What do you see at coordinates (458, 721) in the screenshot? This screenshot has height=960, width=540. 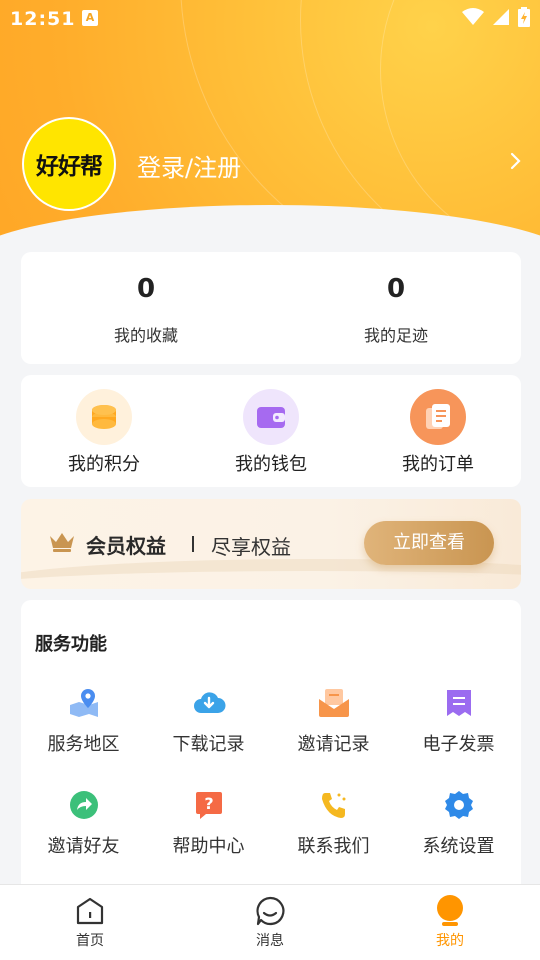 I see `e-invoice-button: 电子发票` at bounding box center [458, 721].